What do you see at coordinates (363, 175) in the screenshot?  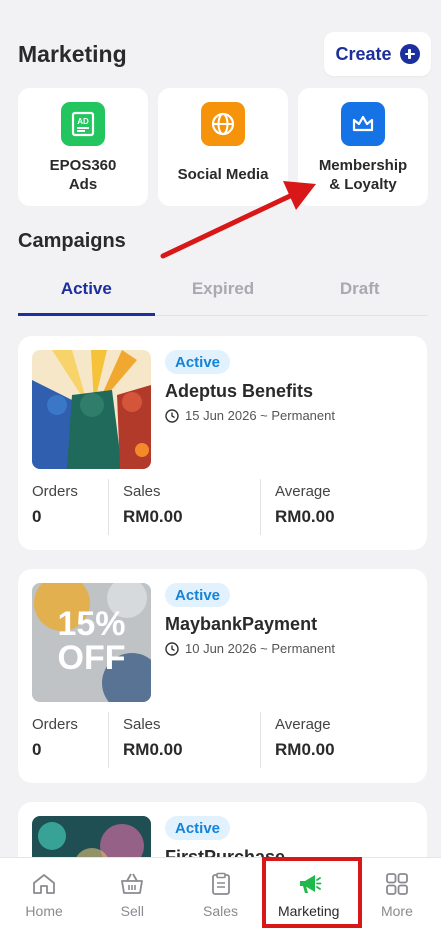 I see `tile-label: Membership & Loyalty` at bounding box center [363, 175].